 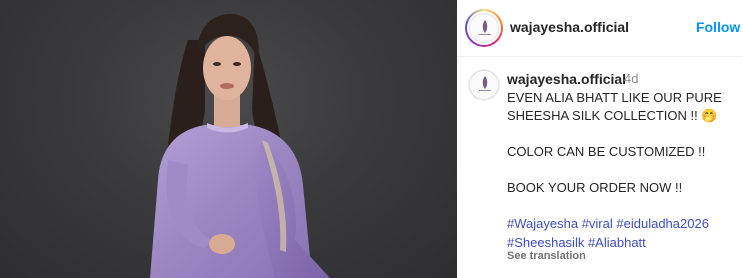 I want to click on see-translation-link: See translation, so click(x=546, y=256).